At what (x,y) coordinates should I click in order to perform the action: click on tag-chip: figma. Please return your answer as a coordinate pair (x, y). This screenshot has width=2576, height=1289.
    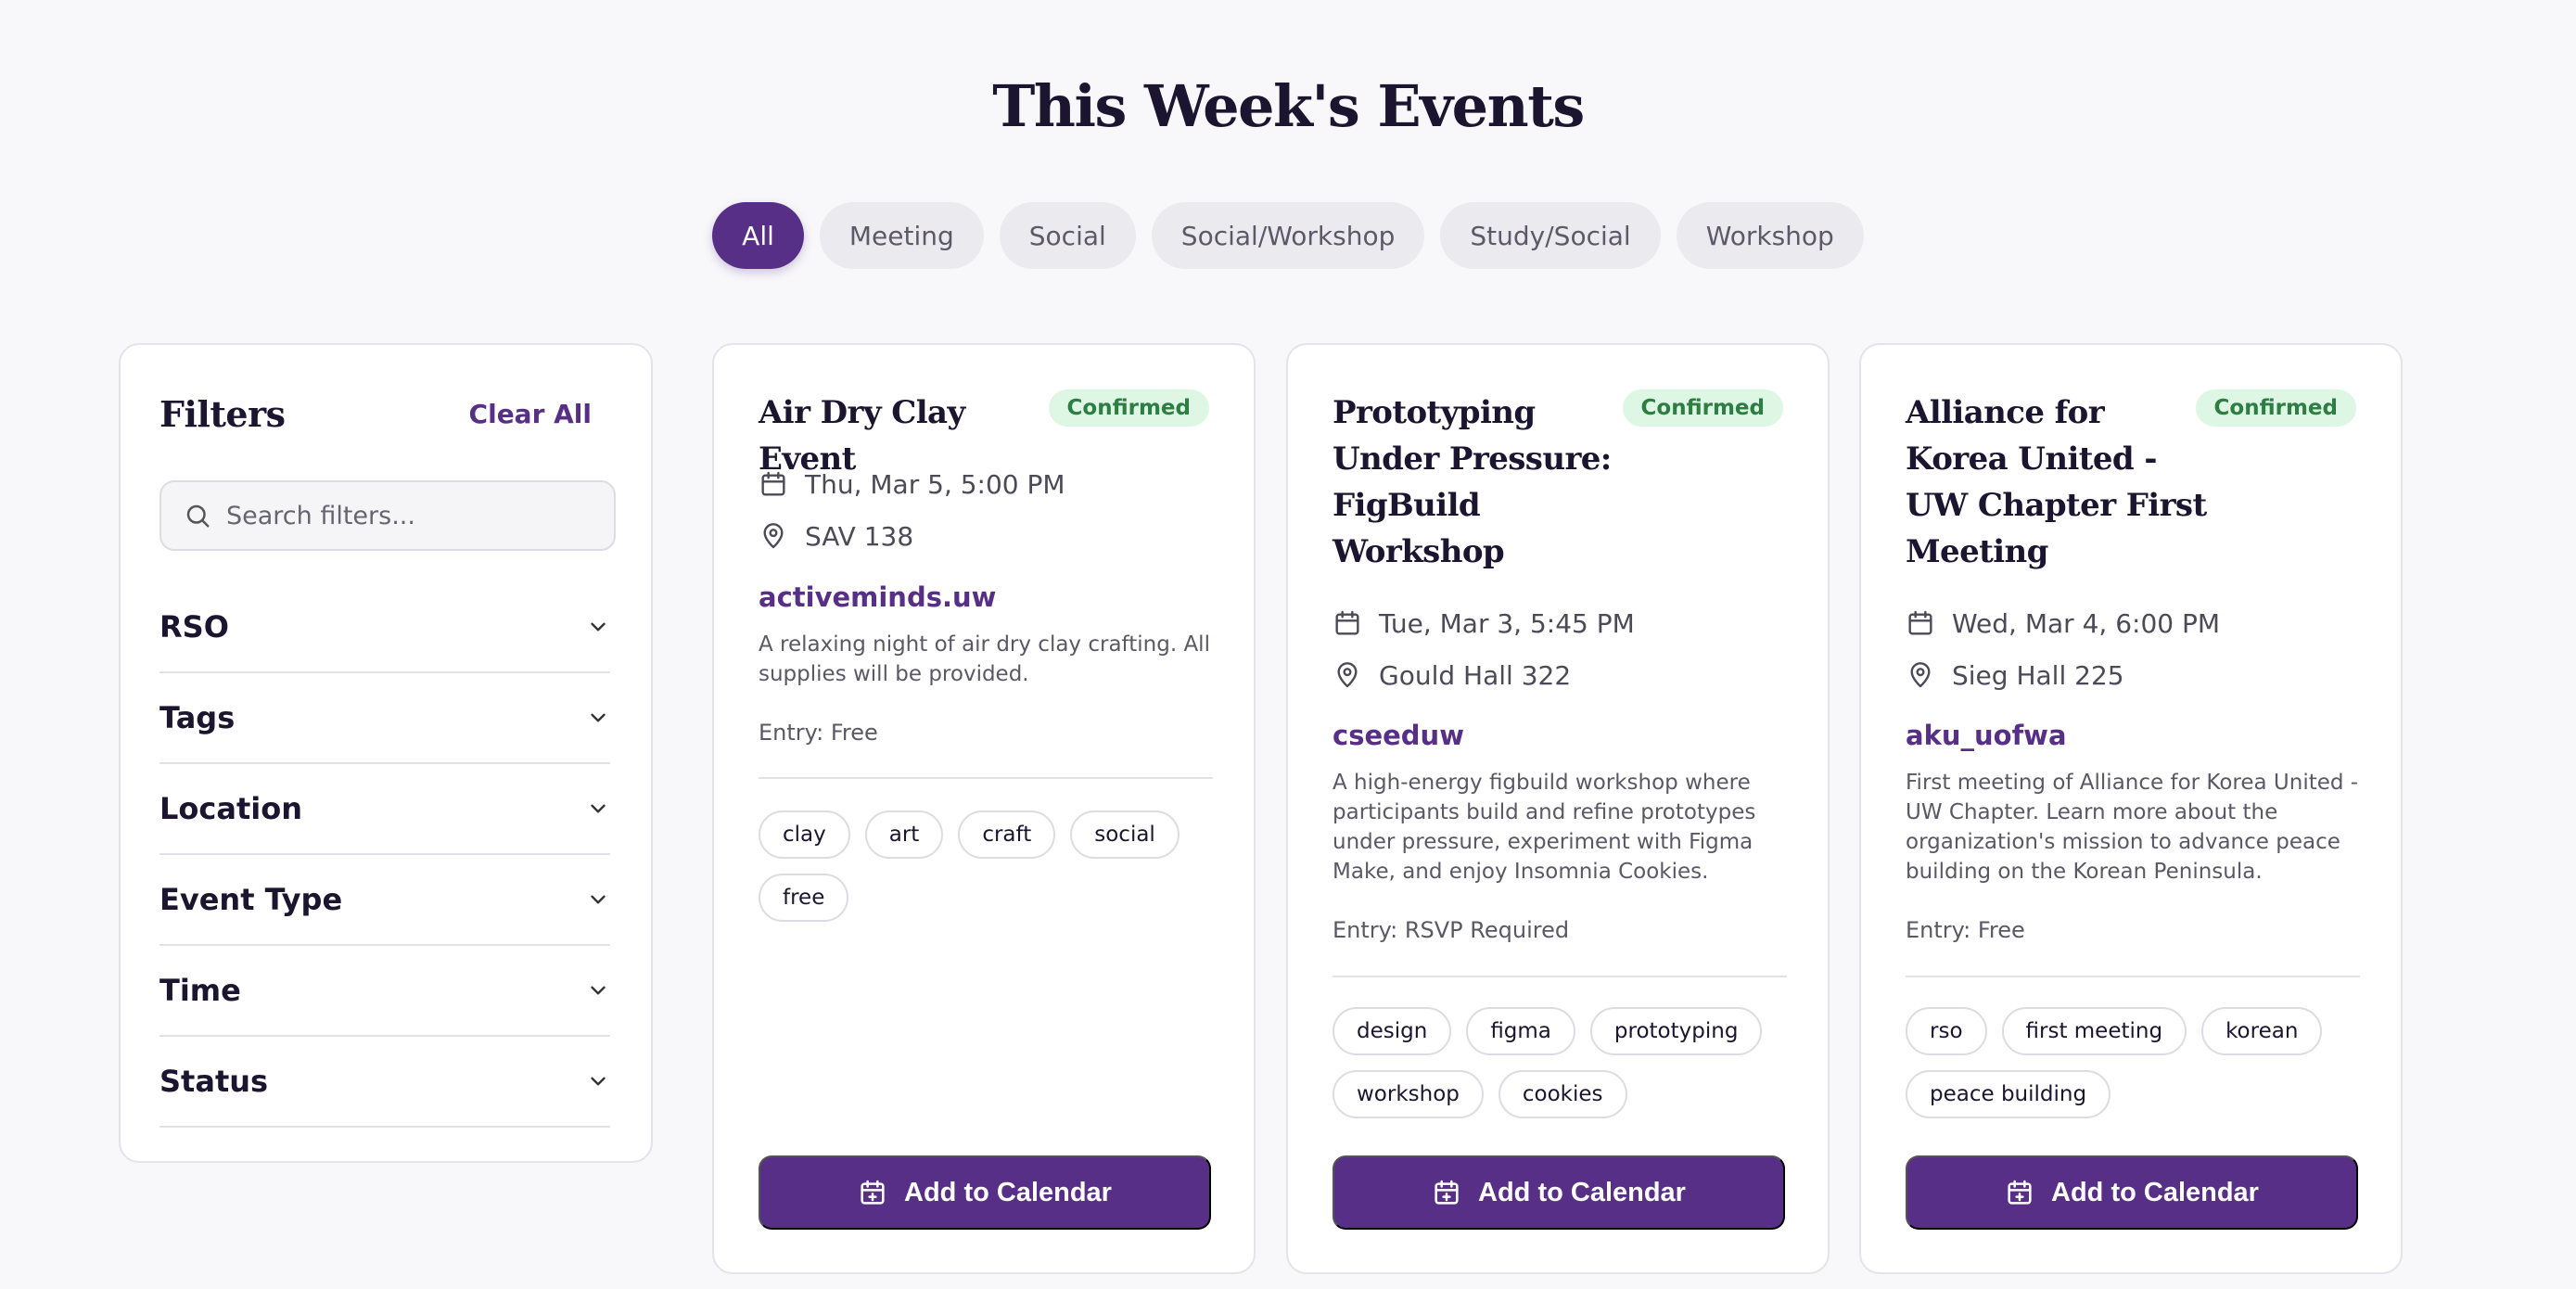
    Looking at the image, I should click on (1520, 1031).